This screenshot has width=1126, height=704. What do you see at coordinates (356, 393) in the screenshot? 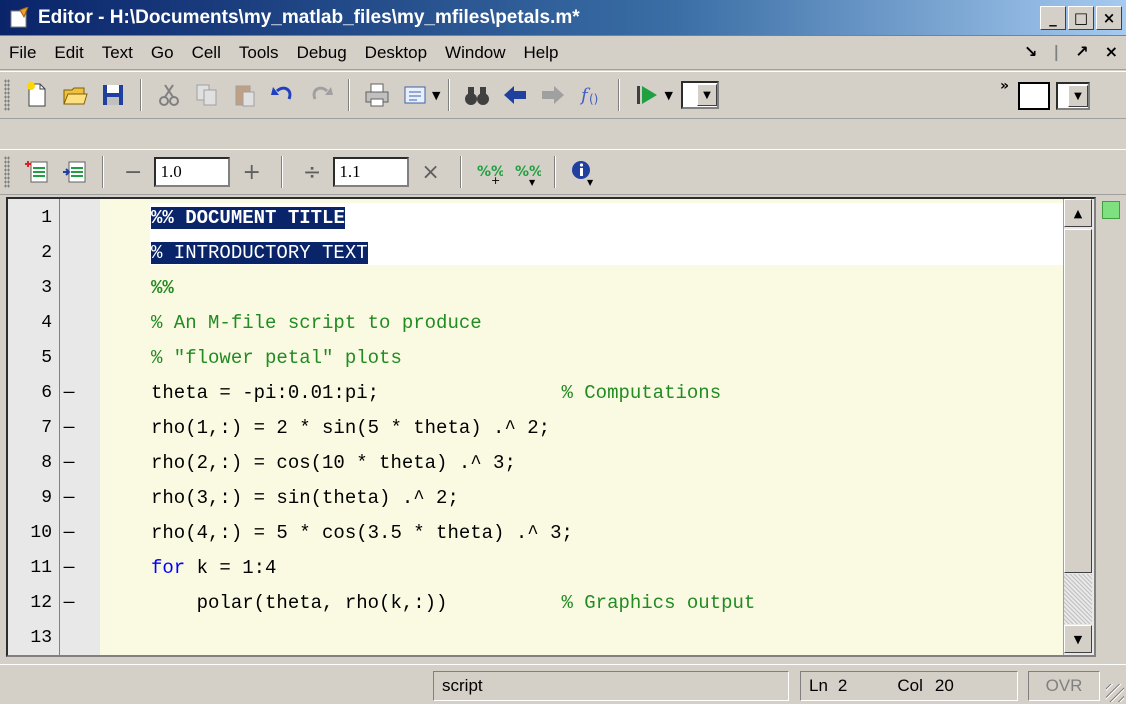
I see `code-text: theta = -pi:0.01:pi;` at bounding box center [356, 393].